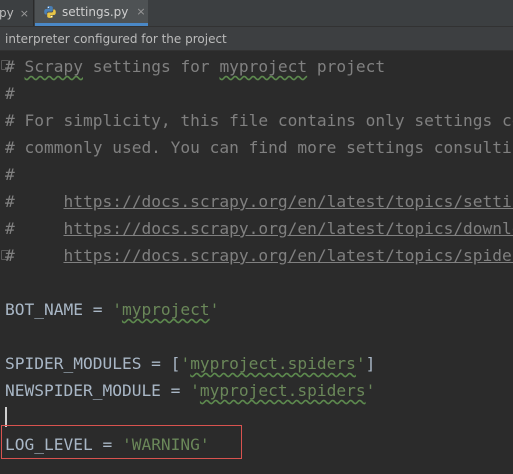 This screenshot has width=513, height=474. I want to click on code-line-bot-name: BOT_NAME = 'myproject', so click(112, 309).